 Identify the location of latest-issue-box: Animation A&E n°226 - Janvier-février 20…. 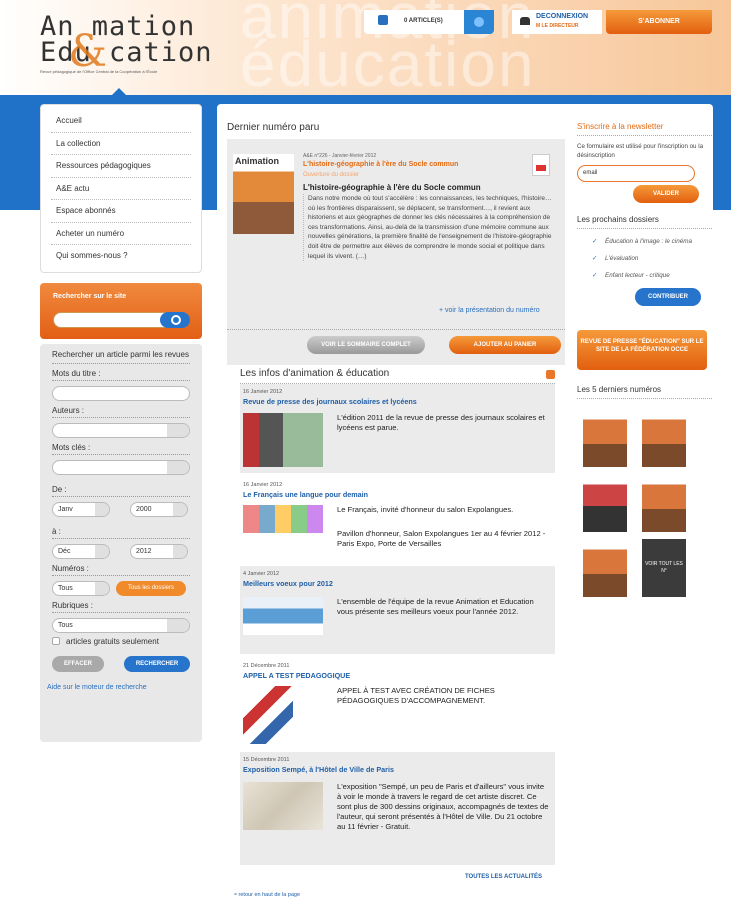
(396, 252).